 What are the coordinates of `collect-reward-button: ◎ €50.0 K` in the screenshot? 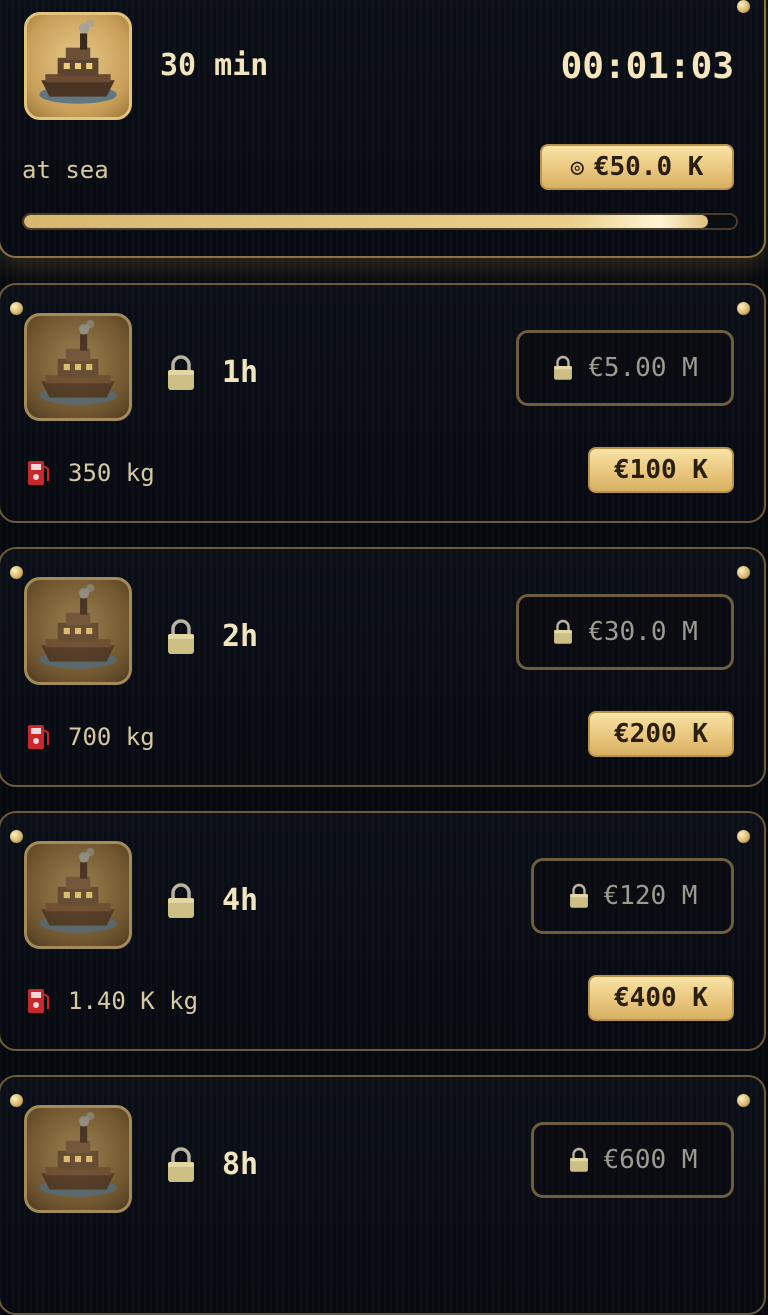 It's located at (637, 167).